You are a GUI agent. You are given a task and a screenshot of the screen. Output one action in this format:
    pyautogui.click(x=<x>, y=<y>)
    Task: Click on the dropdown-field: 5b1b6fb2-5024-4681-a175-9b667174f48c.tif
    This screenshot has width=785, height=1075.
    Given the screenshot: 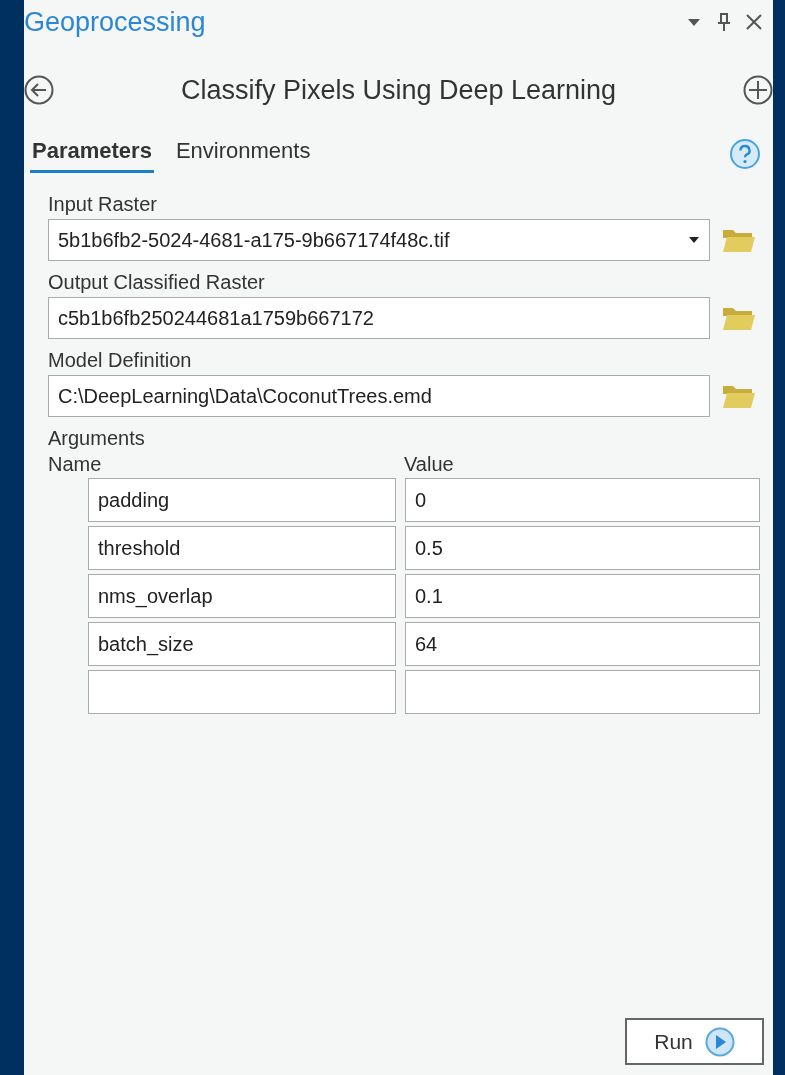 What is the action you would take?
    pyautogui.click(x=379, y=240)
    